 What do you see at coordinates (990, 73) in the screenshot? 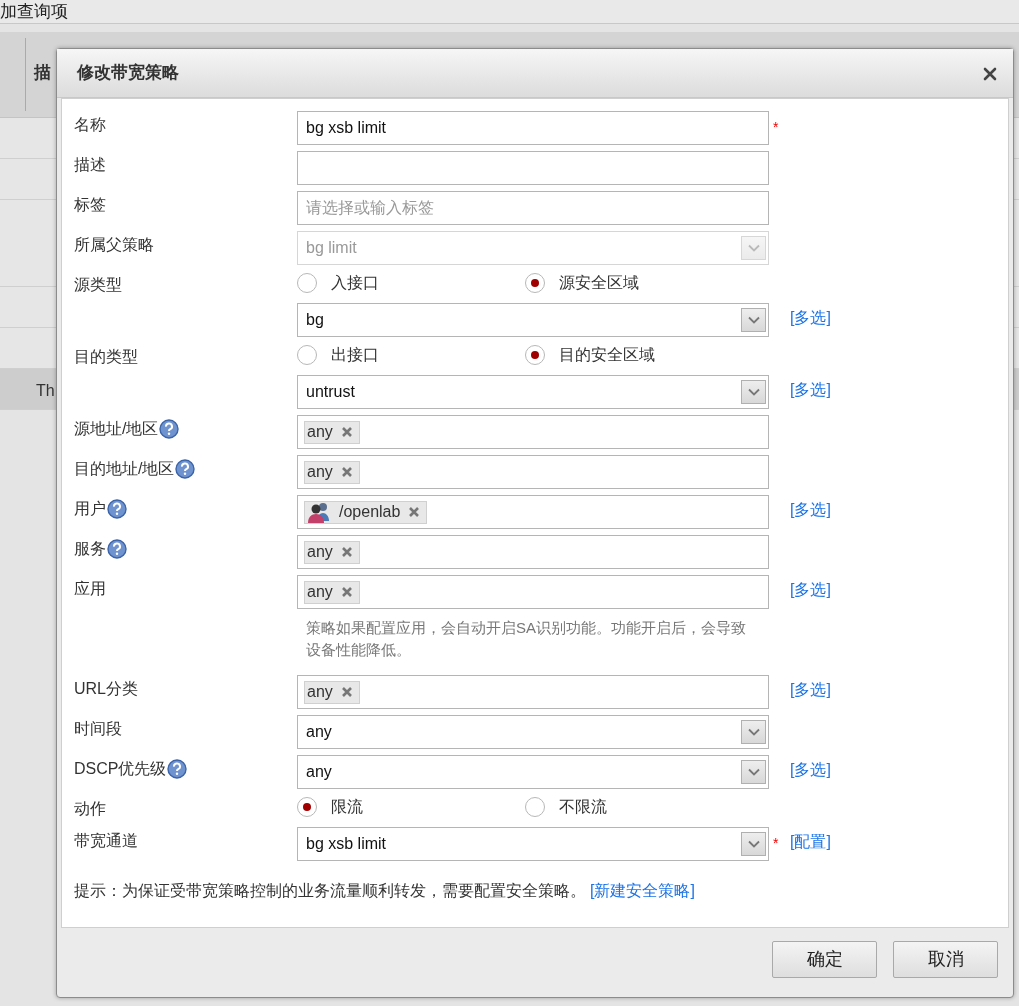
I see `close-icon` at bounding box center [990, 73].